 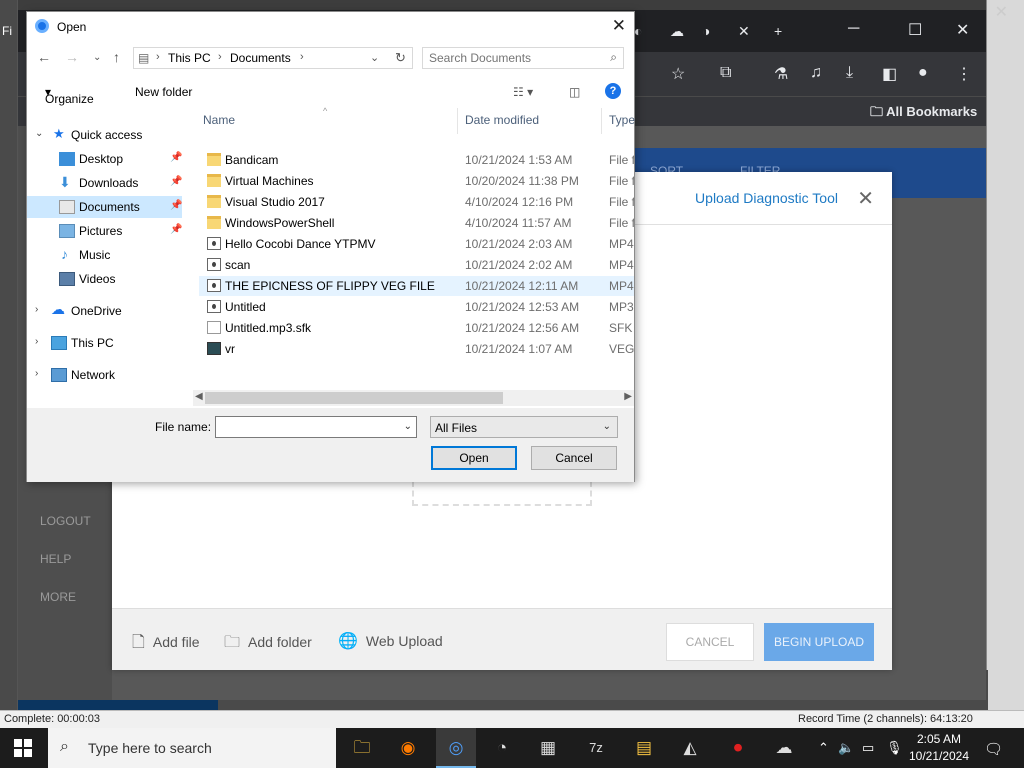 I want to click on vegas-taskbar-icon: ▦, so click(x=548, y=748).